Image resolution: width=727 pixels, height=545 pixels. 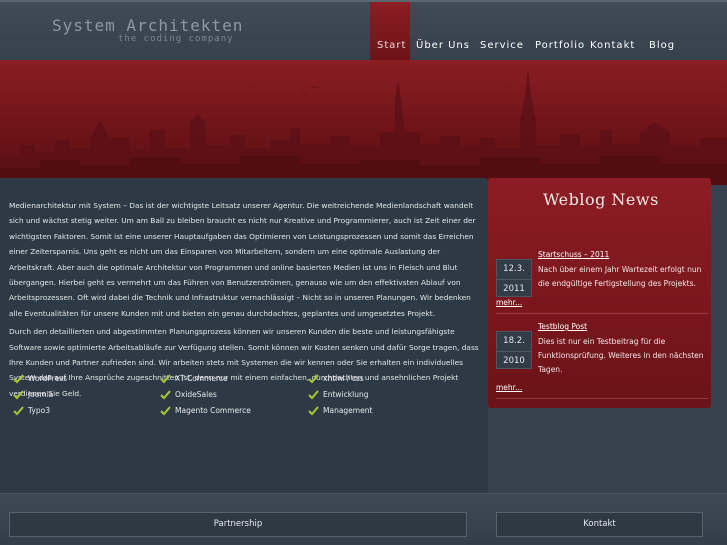 What do you see at coordinates (613, 32) in the screenshot?
I see `nav-item-kontakt: Kontakt` at bounding box center [613, 32].